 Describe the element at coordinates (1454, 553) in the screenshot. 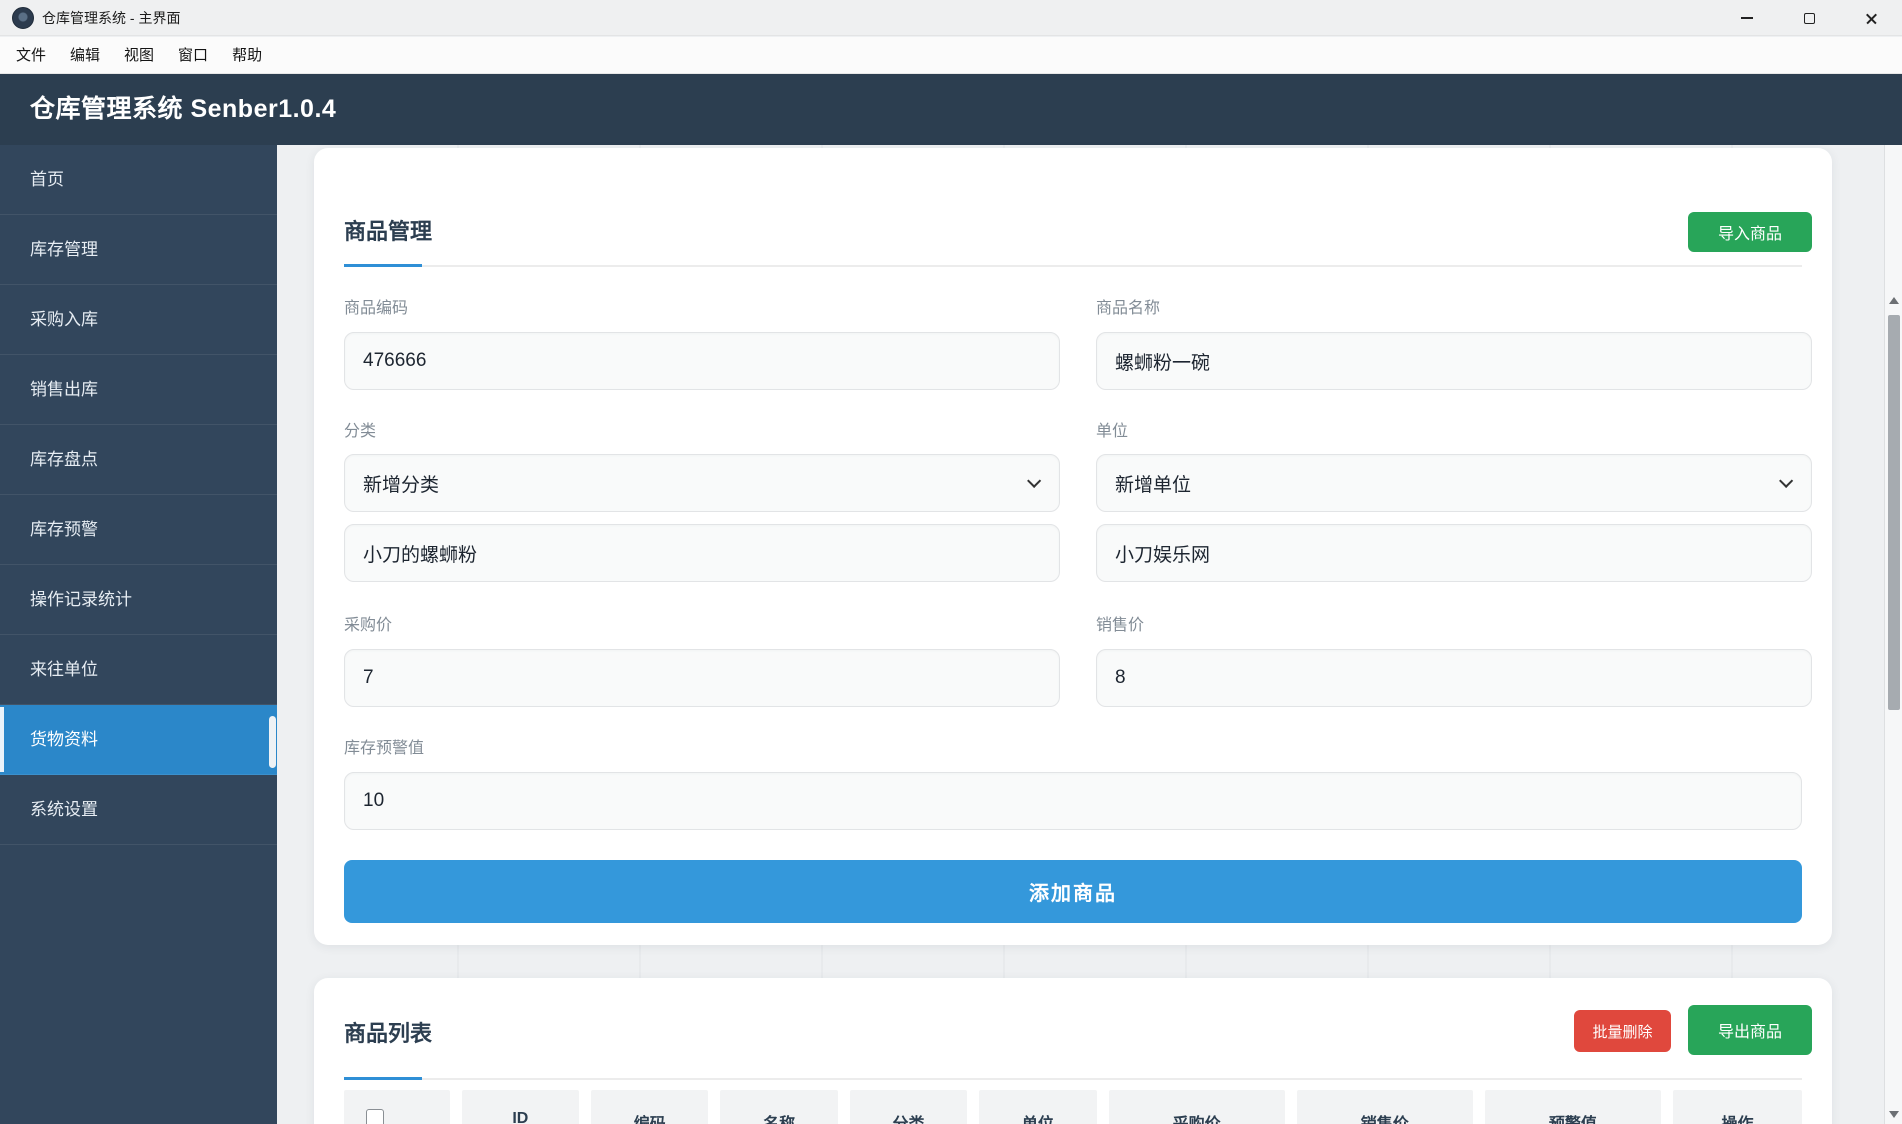

I see `unit-custom-input` at that location.